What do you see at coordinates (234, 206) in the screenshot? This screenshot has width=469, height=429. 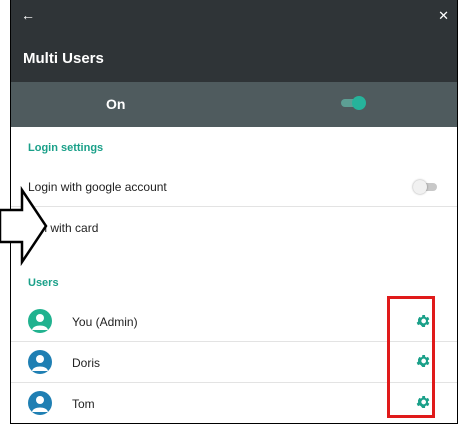 I see `divider` at bounding box center [234, 206].